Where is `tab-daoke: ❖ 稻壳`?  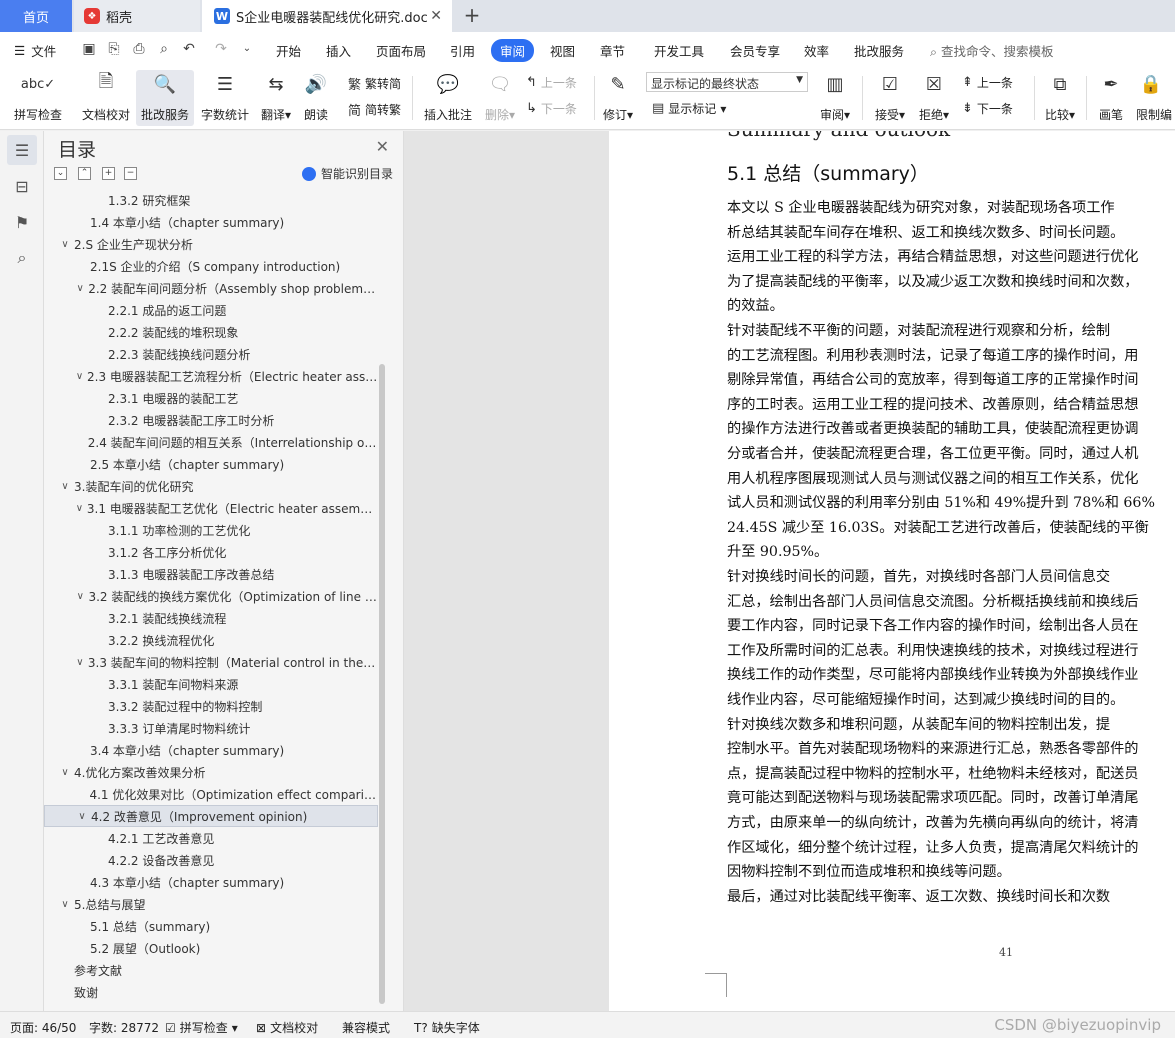
tab-daoke: ❖ 稻壳 is located at coordinates (137, 16).